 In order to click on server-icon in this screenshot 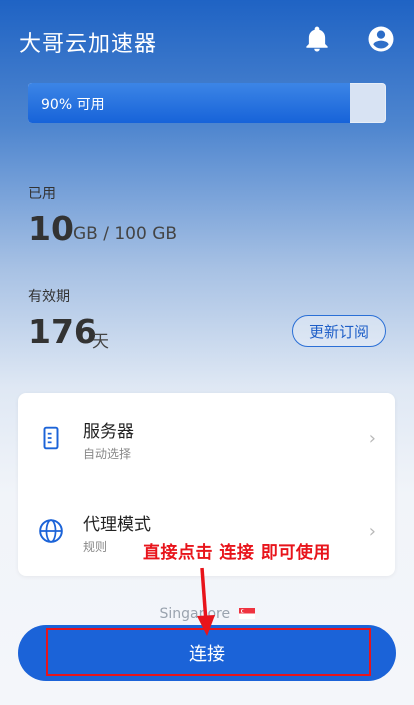, I will do `click(51, 438)`.